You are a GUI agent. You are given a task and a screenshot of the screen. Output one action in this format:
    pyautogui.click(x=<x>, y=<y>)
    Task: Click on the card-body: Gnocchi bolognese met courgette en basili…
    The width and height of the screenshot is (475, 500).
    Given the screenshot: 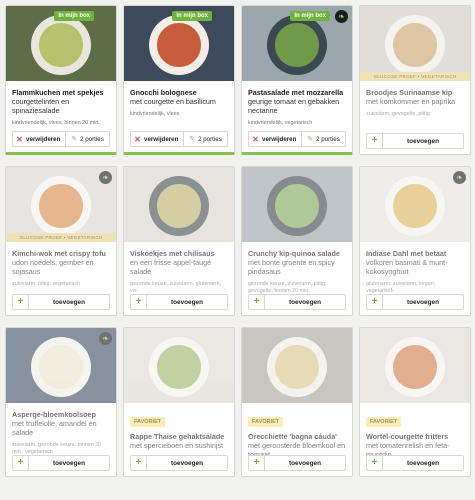 What is the action you would take?
    pyautogui.click(x=179, y=99)
    